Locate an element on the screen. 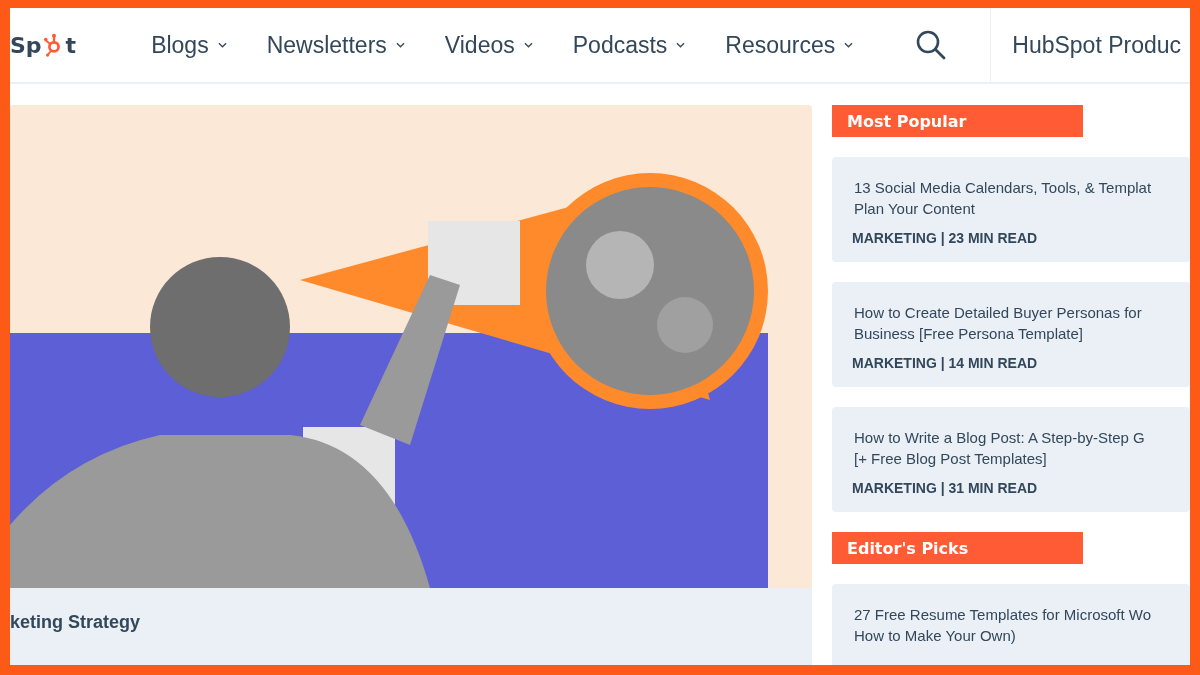  article-card: 13 Social Media Calendars, Tools, & Templat Plan Your Content MARKETING | 23 MIN READ is located at coordinates (1011, 209).